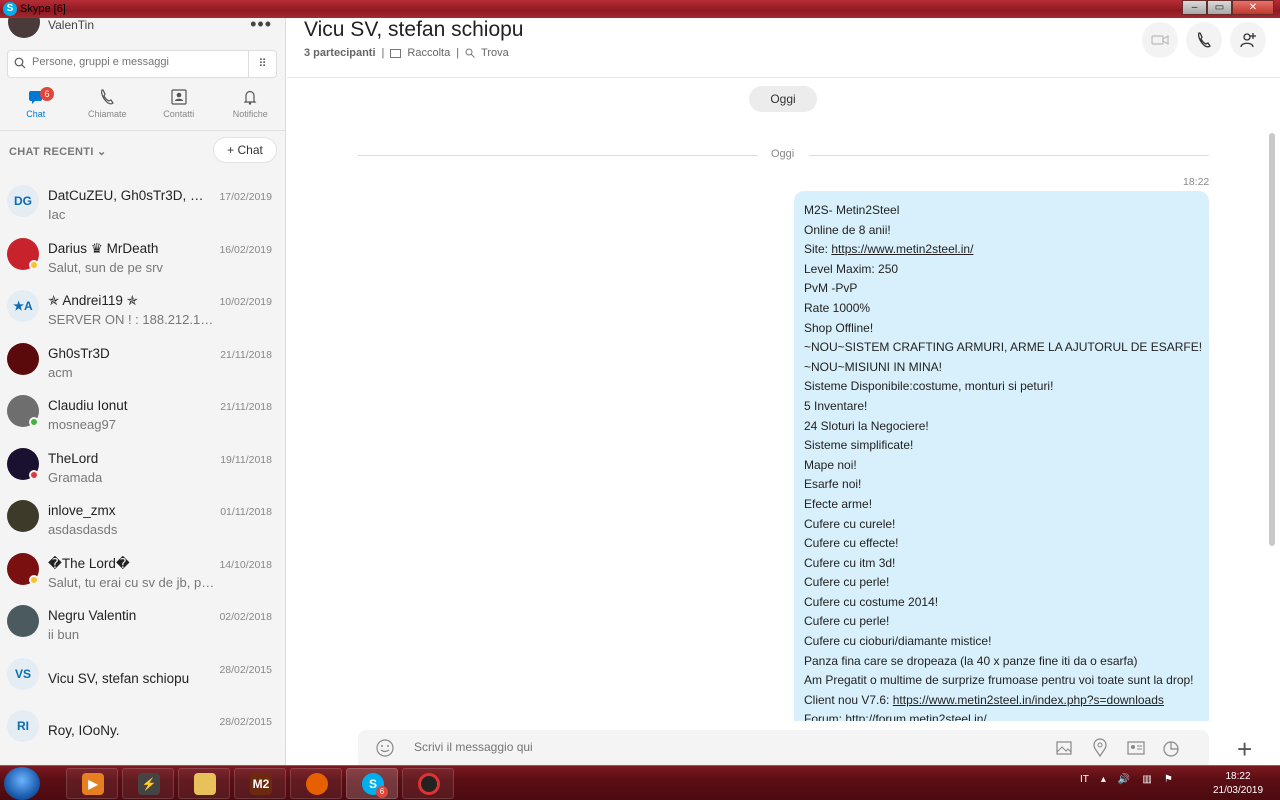  What do you see at coordinates (1146, 779) in the screenshot?
I see `network-icon: ▥` at bounding box center [1146, 779].